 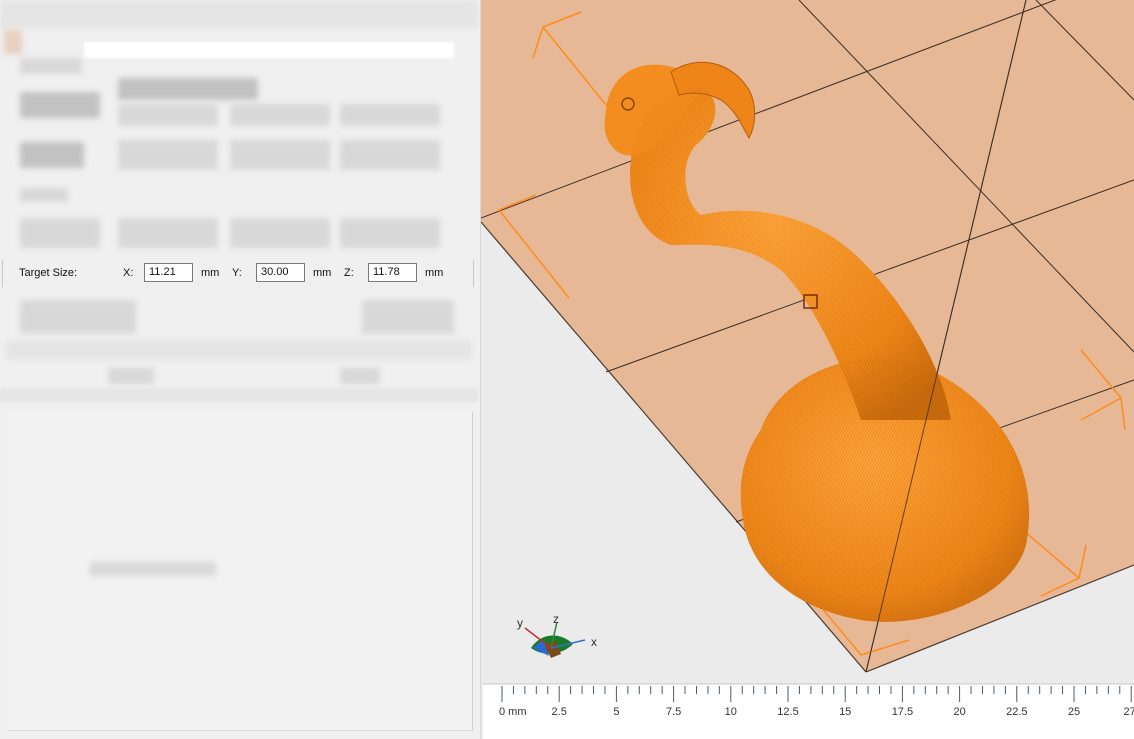 I want to click on ruler-tick-label: 27., so click(x=1129, y=712).